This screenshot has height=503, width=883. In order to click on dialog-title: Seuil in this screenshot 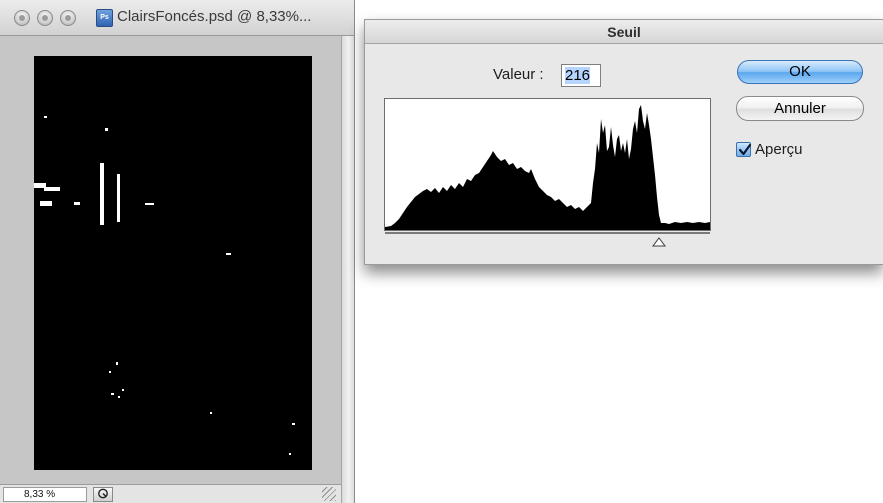, I will do `click(624, 32)`.